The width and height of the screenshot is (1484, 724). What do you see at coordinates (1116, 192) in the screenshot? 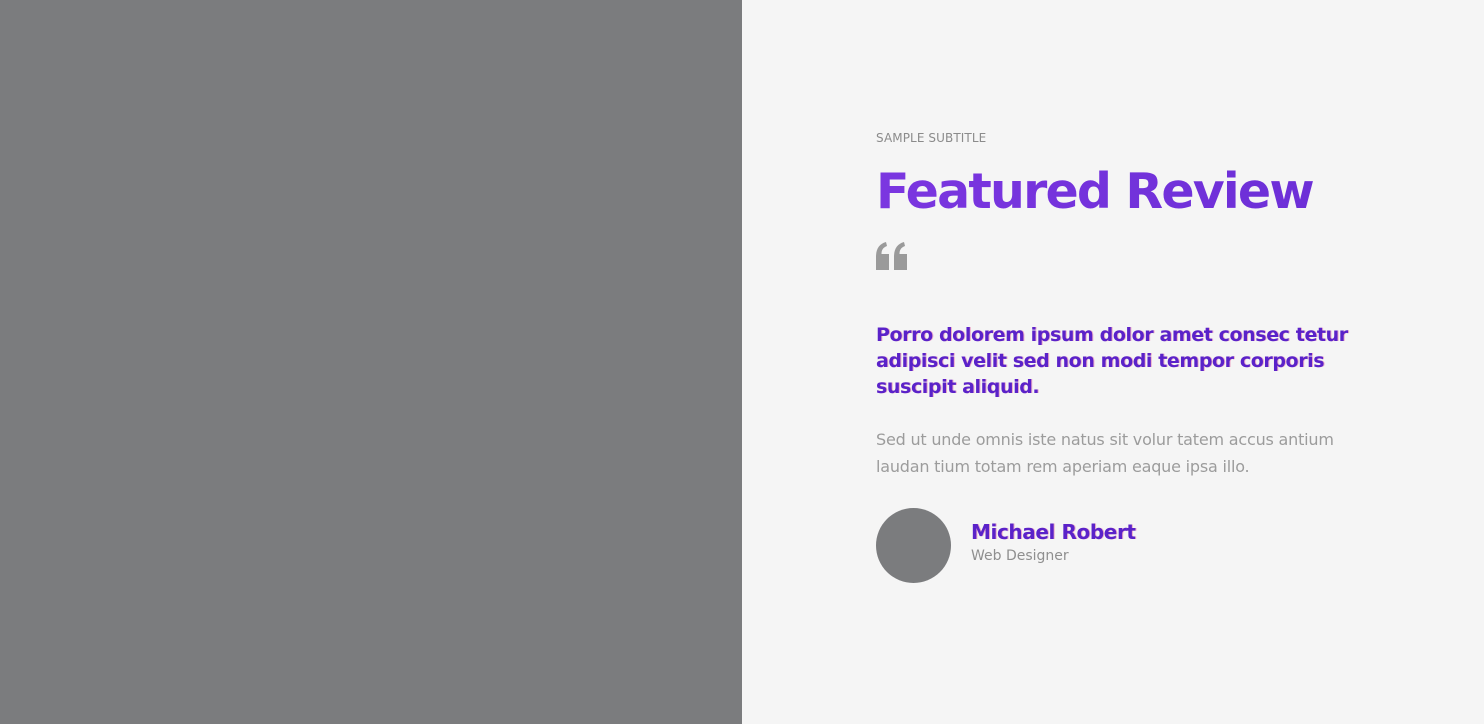
I see `section-title: Featured Review` at bounding box center [1116, 192].